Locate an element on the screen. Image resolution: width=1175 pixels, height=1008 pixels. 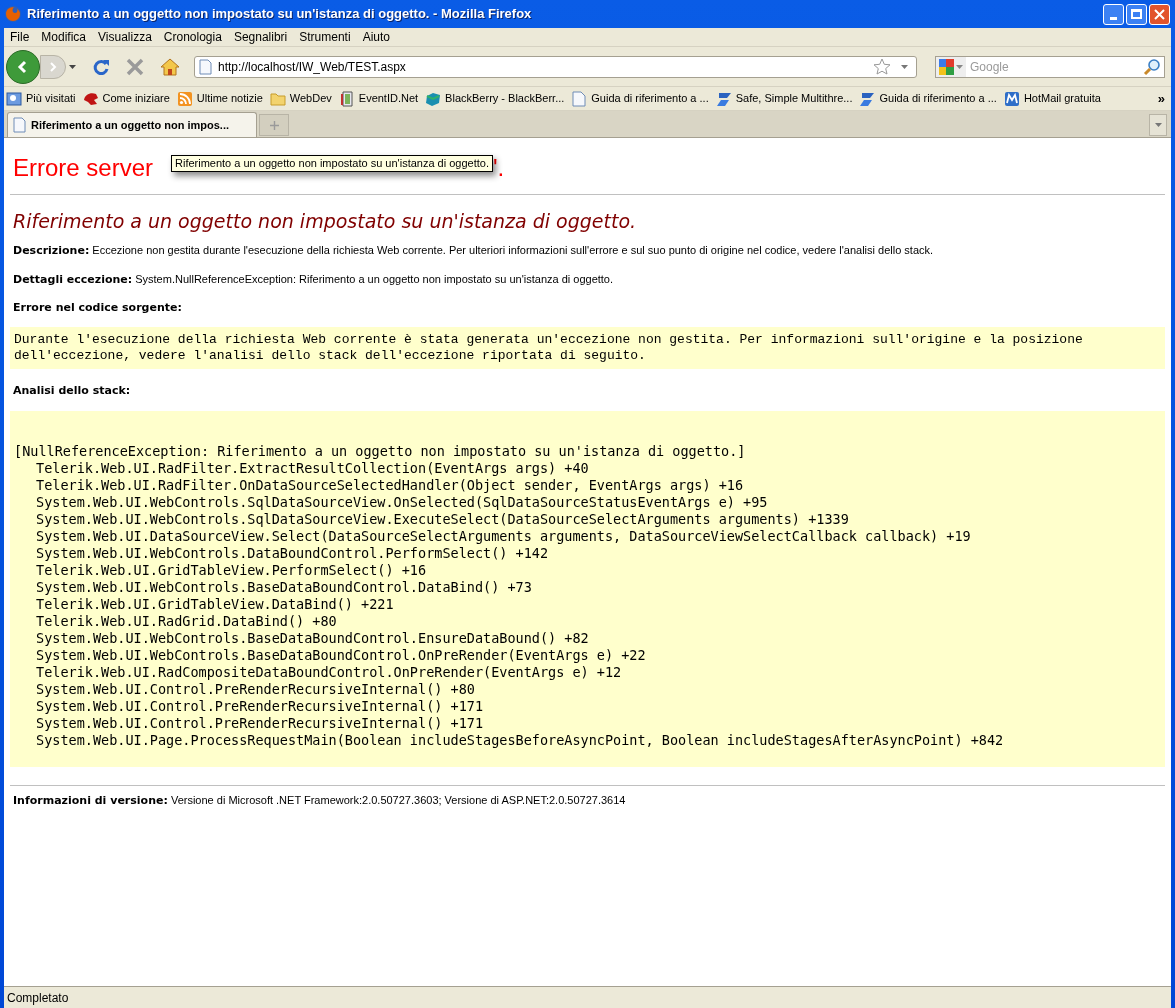
search-input: Google is located at coordinates (1054, 66).